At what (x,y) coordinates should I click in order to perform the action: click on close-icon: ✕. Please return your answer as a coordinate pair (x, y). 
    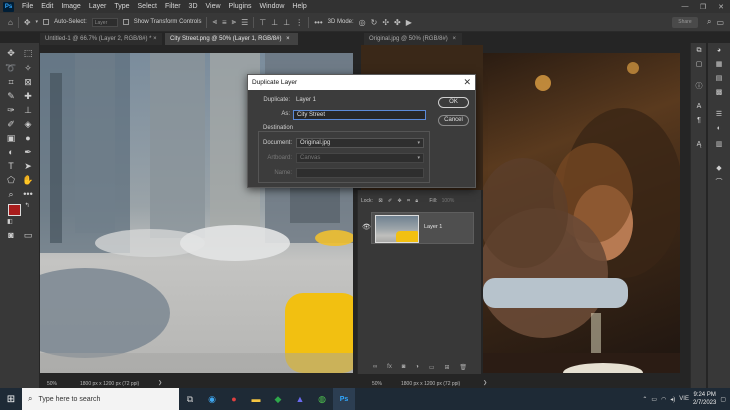
    Looking at the image, I should click on (467, 82).